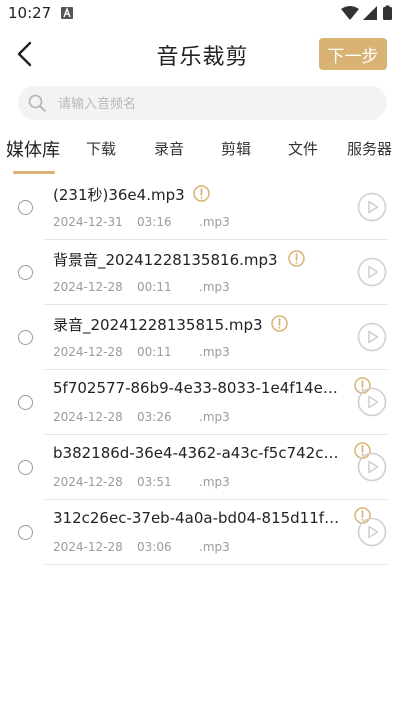 The width and height of the screenshot is (405, 720). What do you see at coordinates (154, 547) in the screenshot?
I see `file-duration: 03:06` at bounding box center [154, 547].